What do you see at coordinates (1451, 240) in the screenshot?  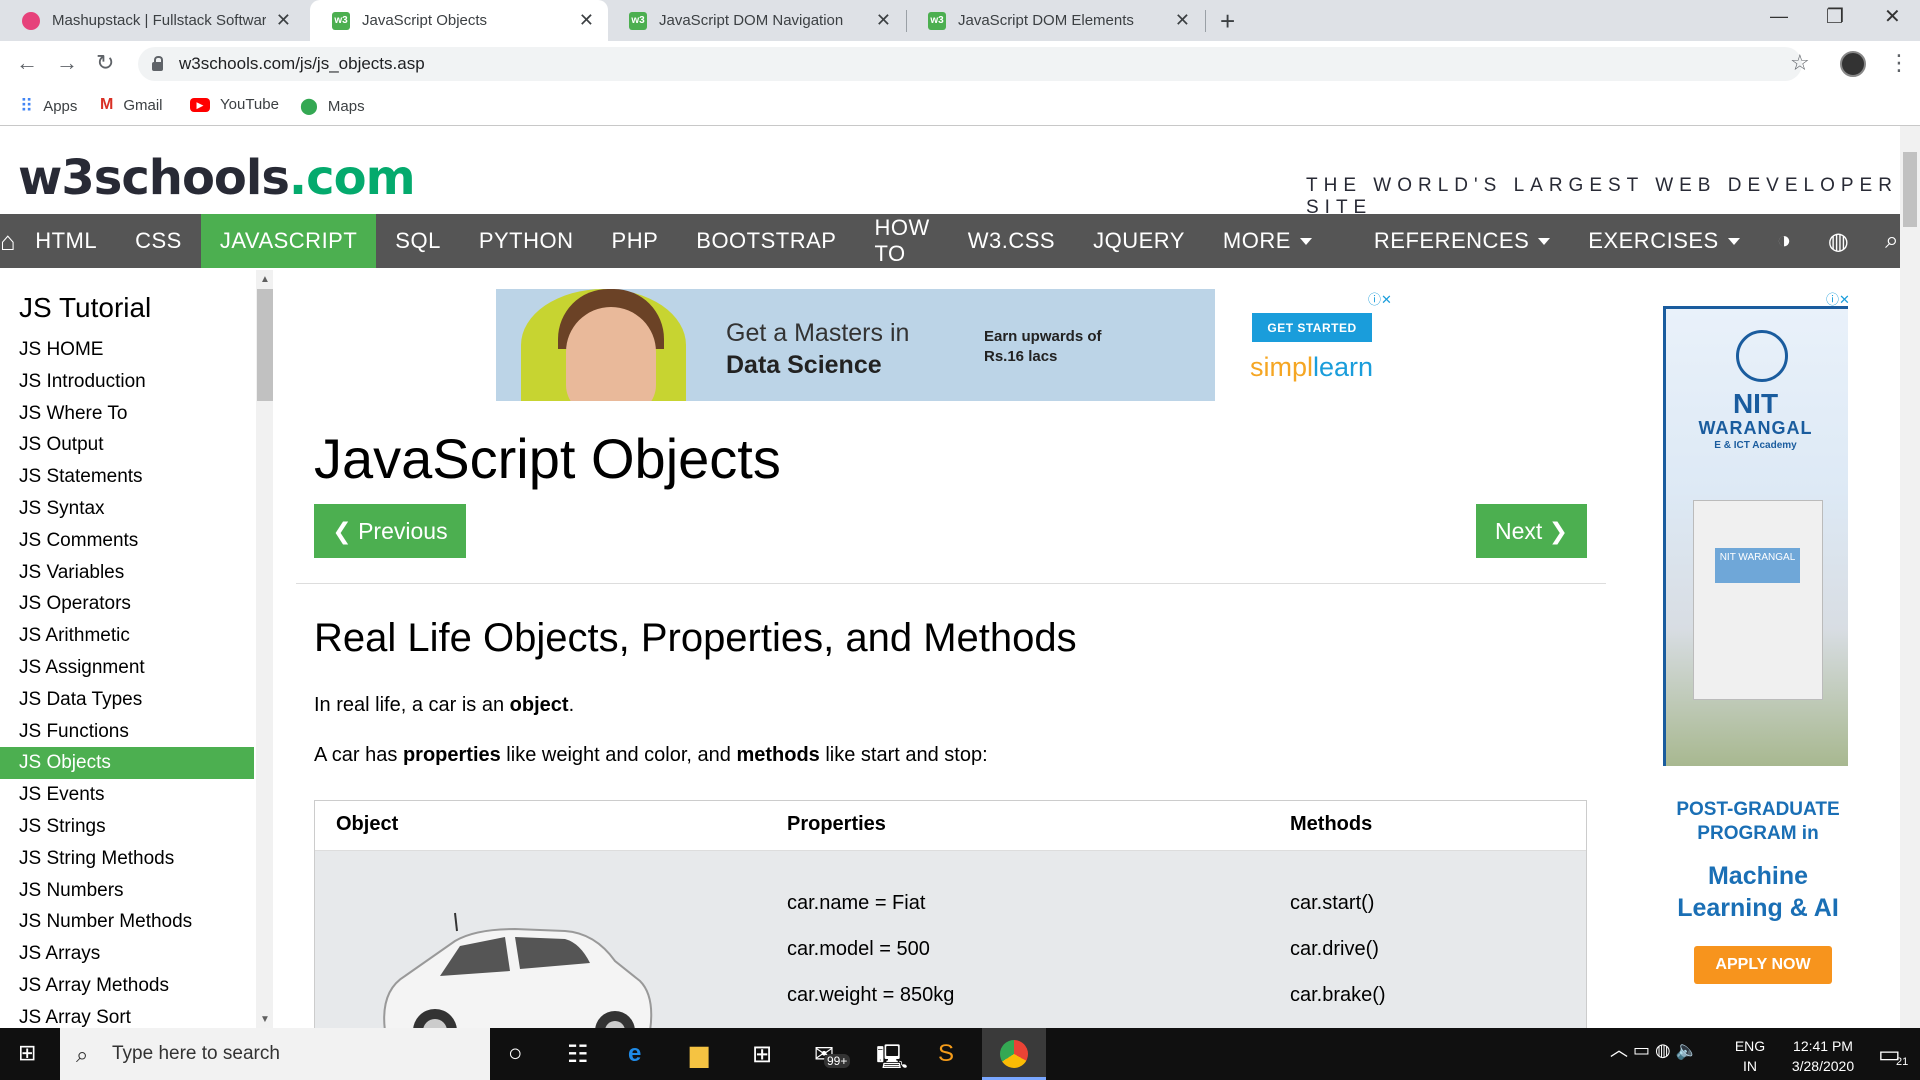 I see `nav-references-label: REFERENCES` at bounding box center [1451, 240].